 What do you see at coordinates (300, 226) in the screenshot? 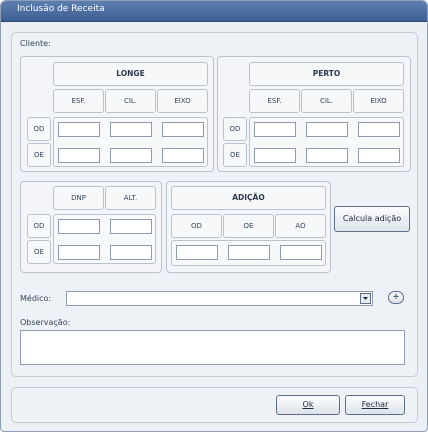
I see `adicao-col-ao: AO` at bounding box center [300, 226].